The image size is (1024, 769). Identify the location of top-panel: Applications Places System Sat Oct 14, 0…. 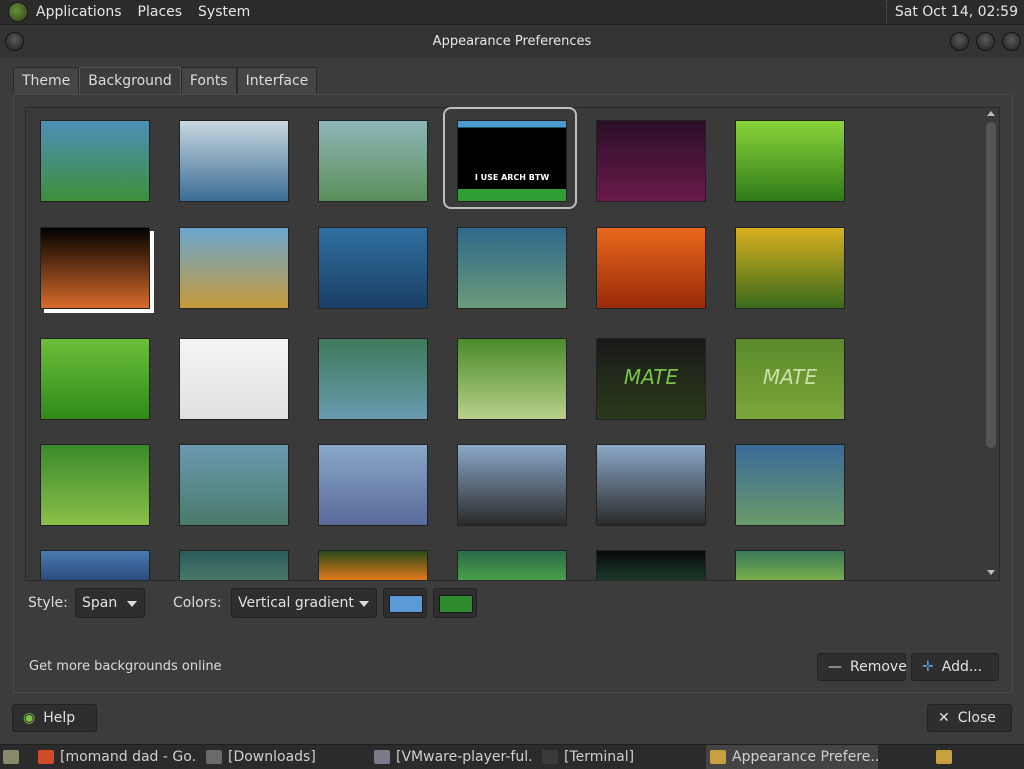
(512, 12).